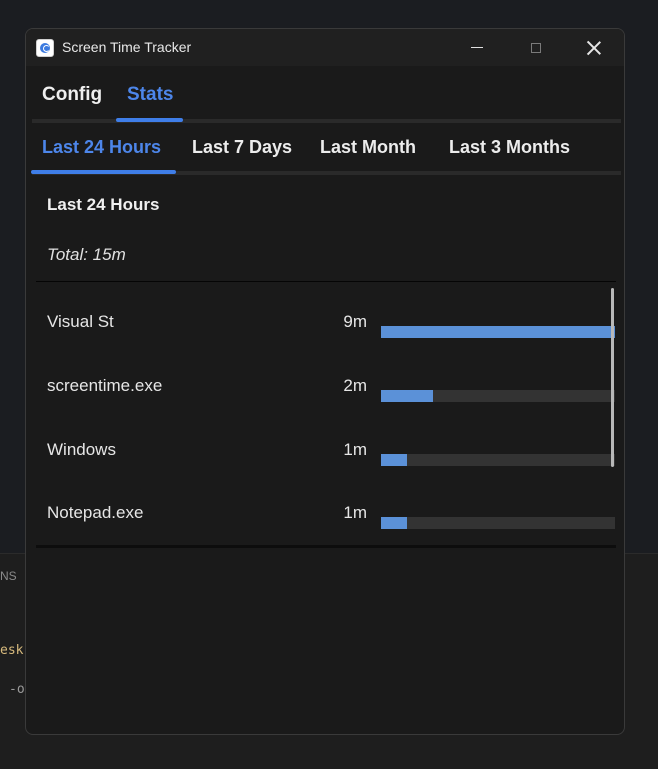 The width and height of the screenshot is (658, 769). I want to click on close-button, so click(594, 47).